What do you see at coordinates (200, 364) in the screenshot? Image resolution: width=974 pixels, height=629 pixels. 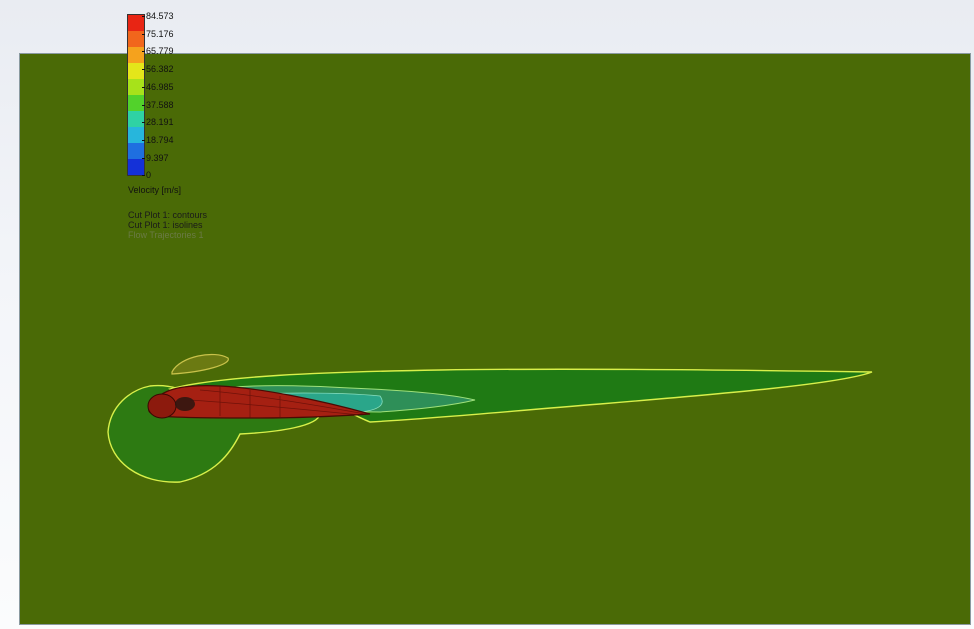 I see `upper-contour-region` at bounding box center [200, 364].